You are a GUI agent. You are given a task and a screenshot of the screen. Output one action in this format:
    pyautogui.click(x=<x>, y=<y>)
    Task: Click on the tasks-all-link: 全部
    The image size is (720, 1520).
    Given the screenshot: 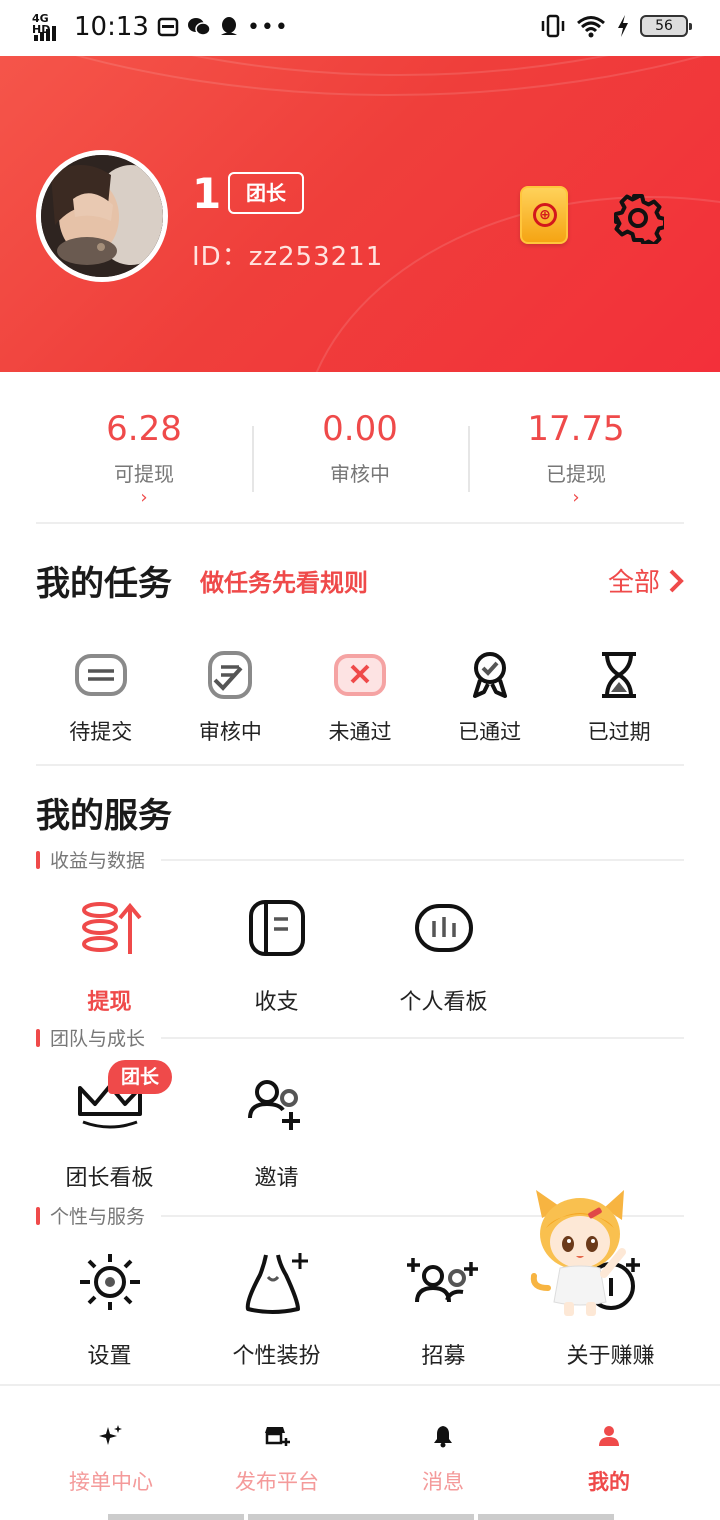 What is the action you would take?
    pyautogui.click(x=646, y=580)
    